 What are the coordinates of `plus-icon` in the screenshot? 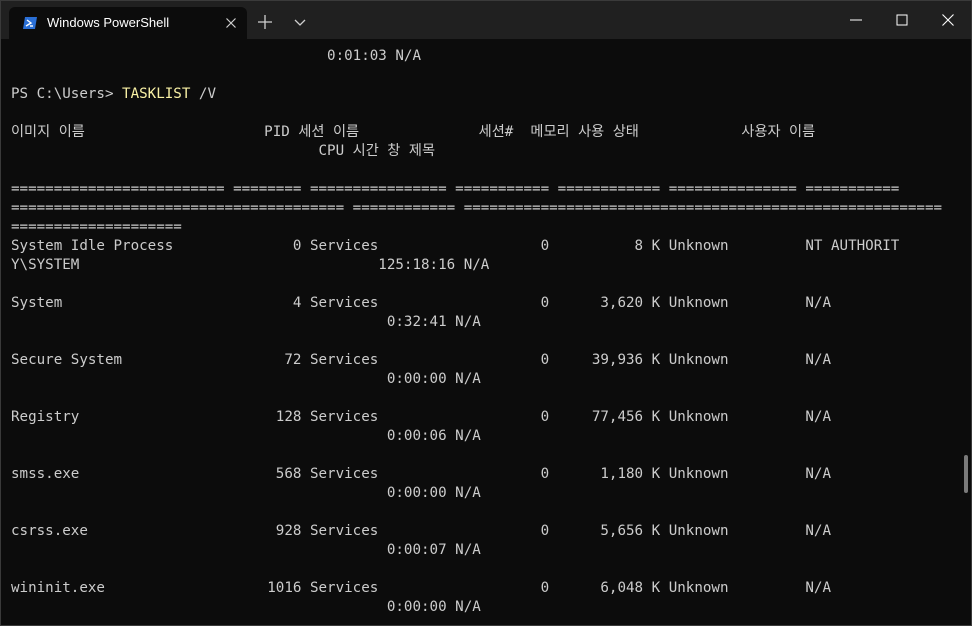 It's located at (265, 22).